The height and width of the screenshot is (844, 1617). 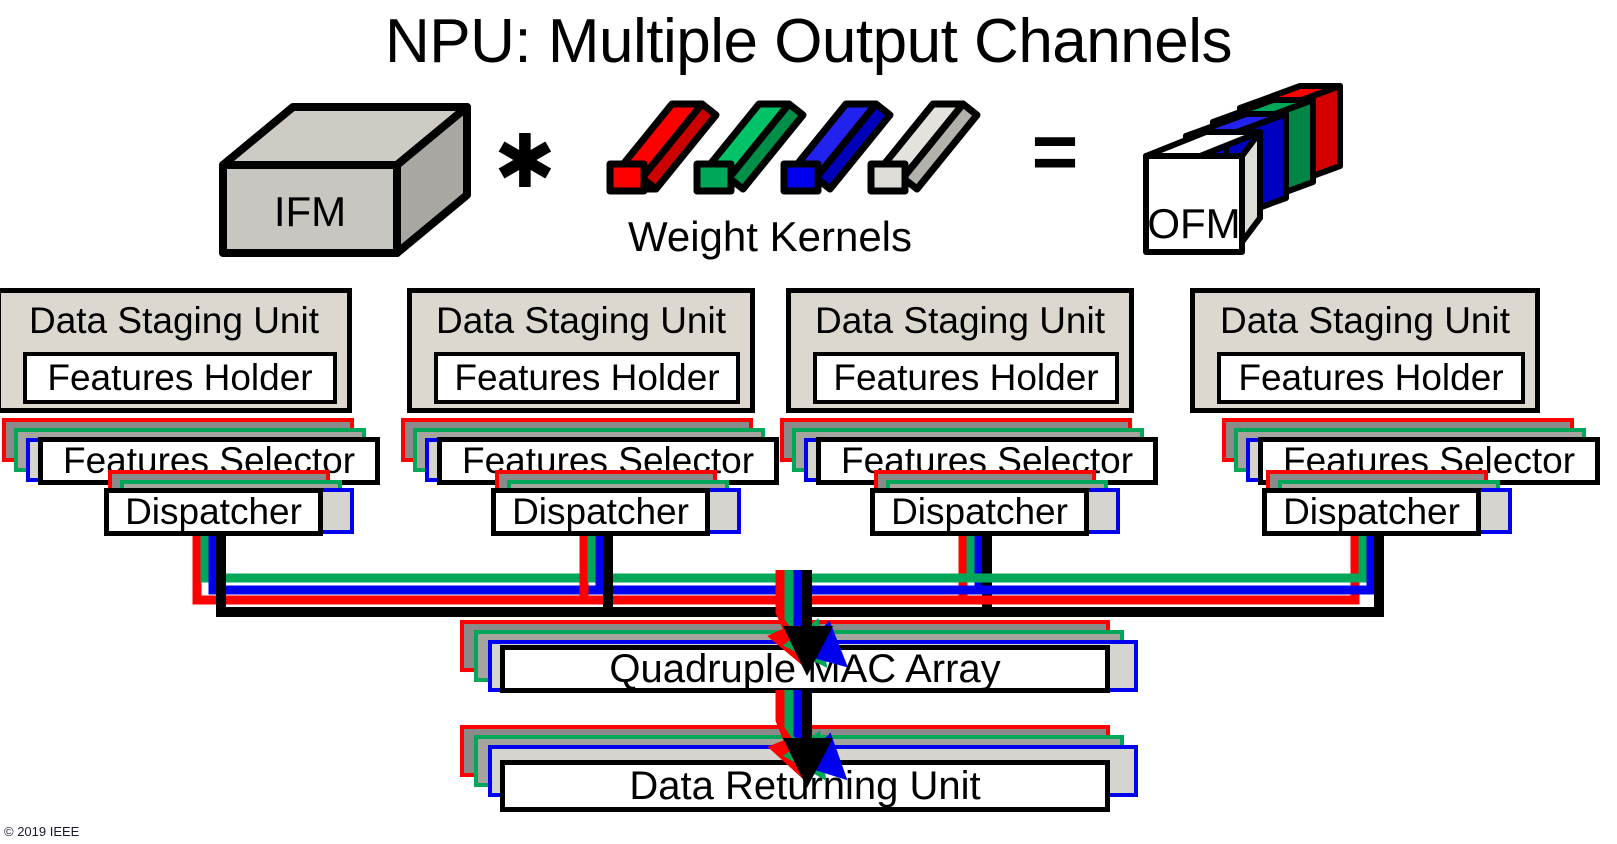 I want to click on quadruple-mac-array: Quadruple MAC Array, so click(x=805, y=669).